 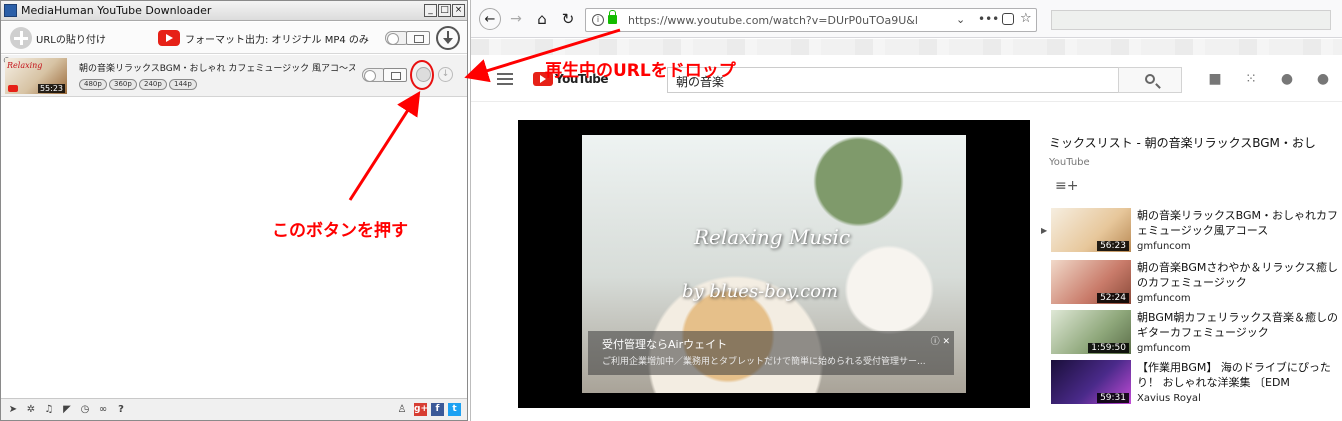 I want to click on annotation-arrows, so click(x=484, y=114).